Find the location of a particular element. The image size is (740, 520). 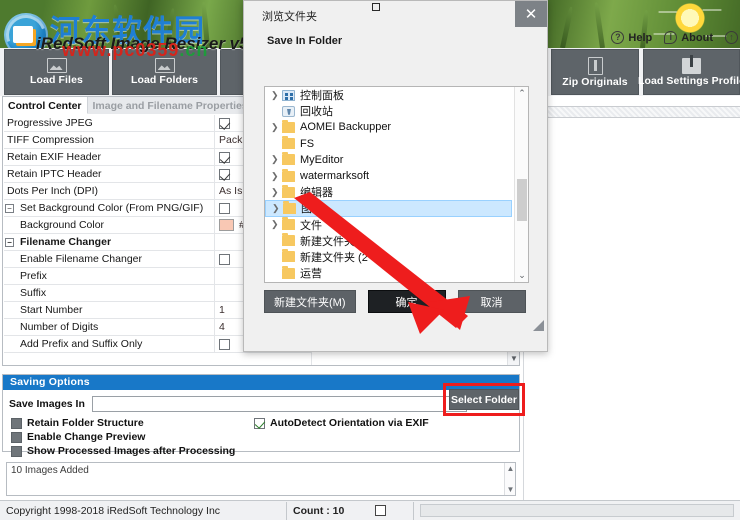

info-icon: i is located at coordinates (671, 37).